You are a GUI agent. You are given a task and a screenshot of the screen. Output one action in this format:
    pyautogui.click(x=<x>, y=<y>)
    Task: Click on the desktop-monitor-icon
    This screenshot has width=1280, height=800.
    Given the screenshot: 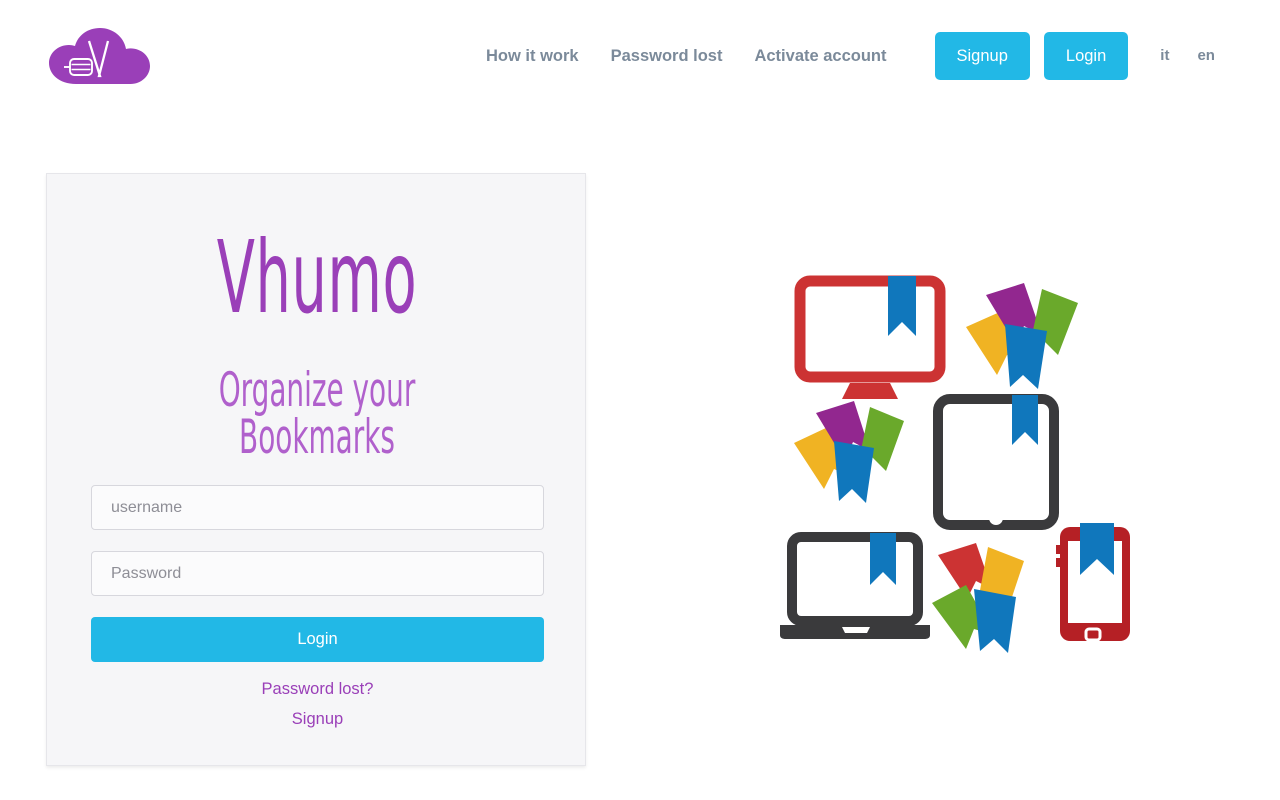 What is the action you would take?
    pyautogui.click(x=870, y=337)
    